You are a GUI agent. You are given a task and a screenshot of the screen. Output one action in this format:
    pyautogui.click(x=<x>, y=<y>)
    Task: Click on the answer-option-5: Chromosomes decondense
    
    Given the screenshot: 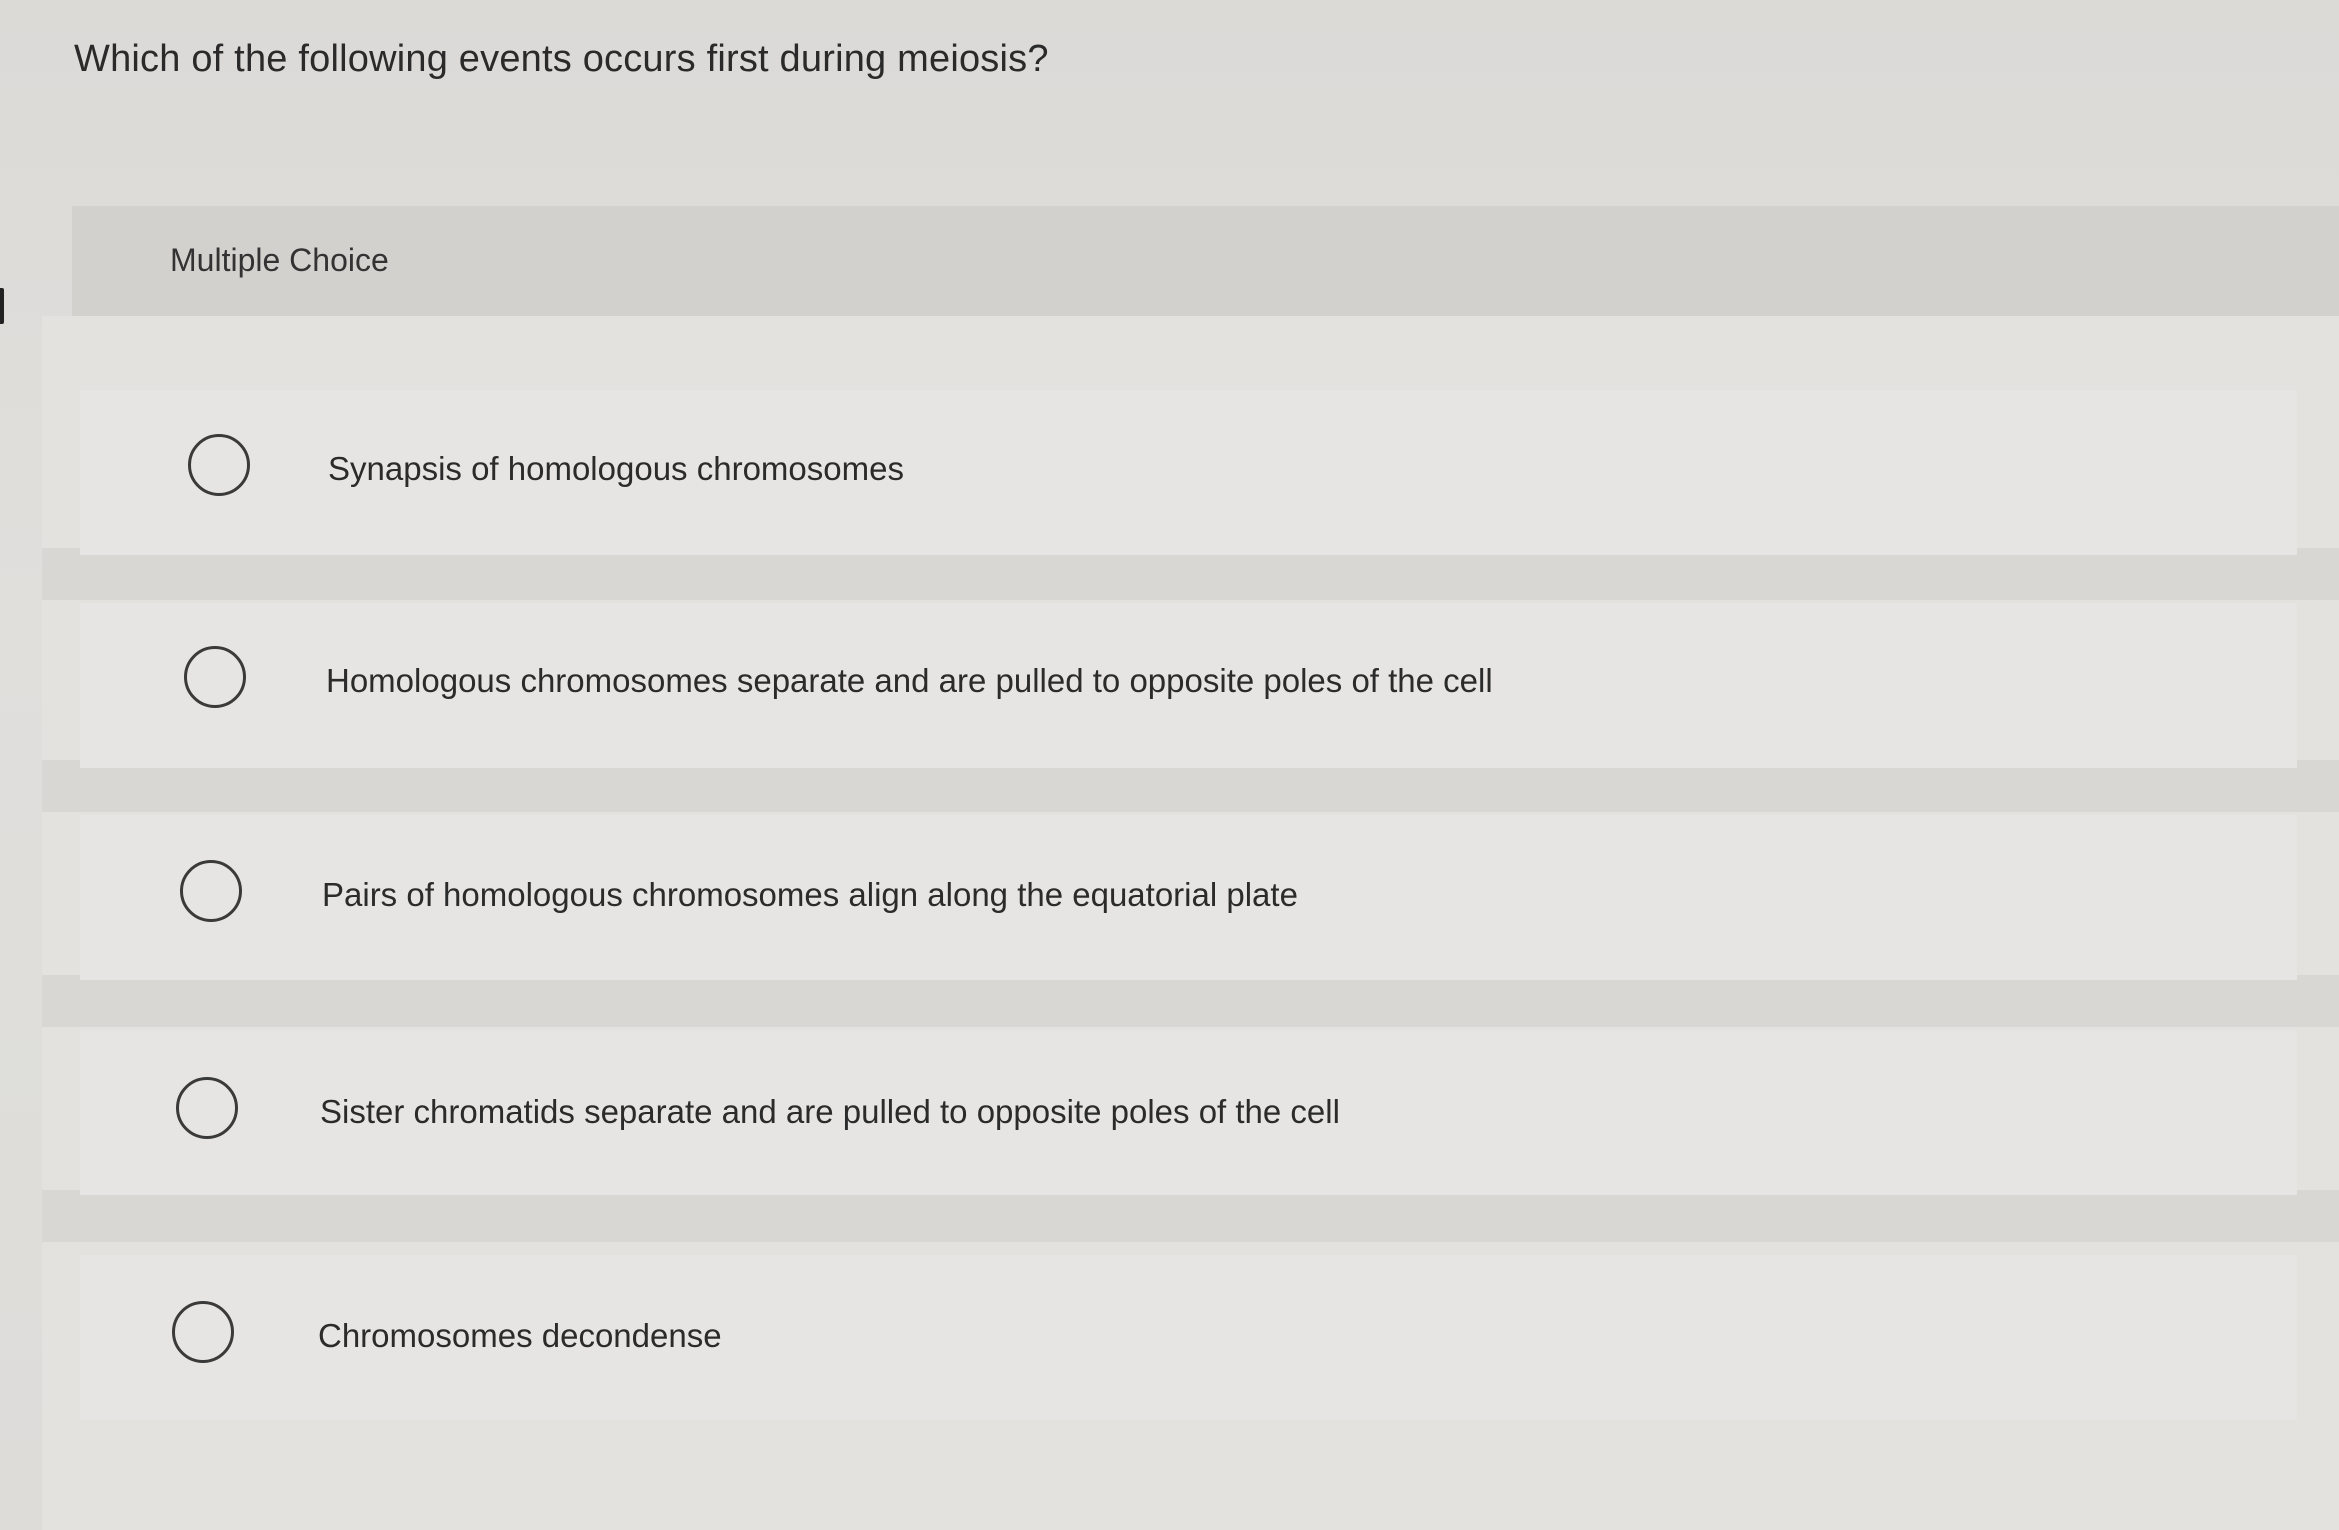 What is the action you would take?
    pyautogui.click(x=1188, y=1337)
    